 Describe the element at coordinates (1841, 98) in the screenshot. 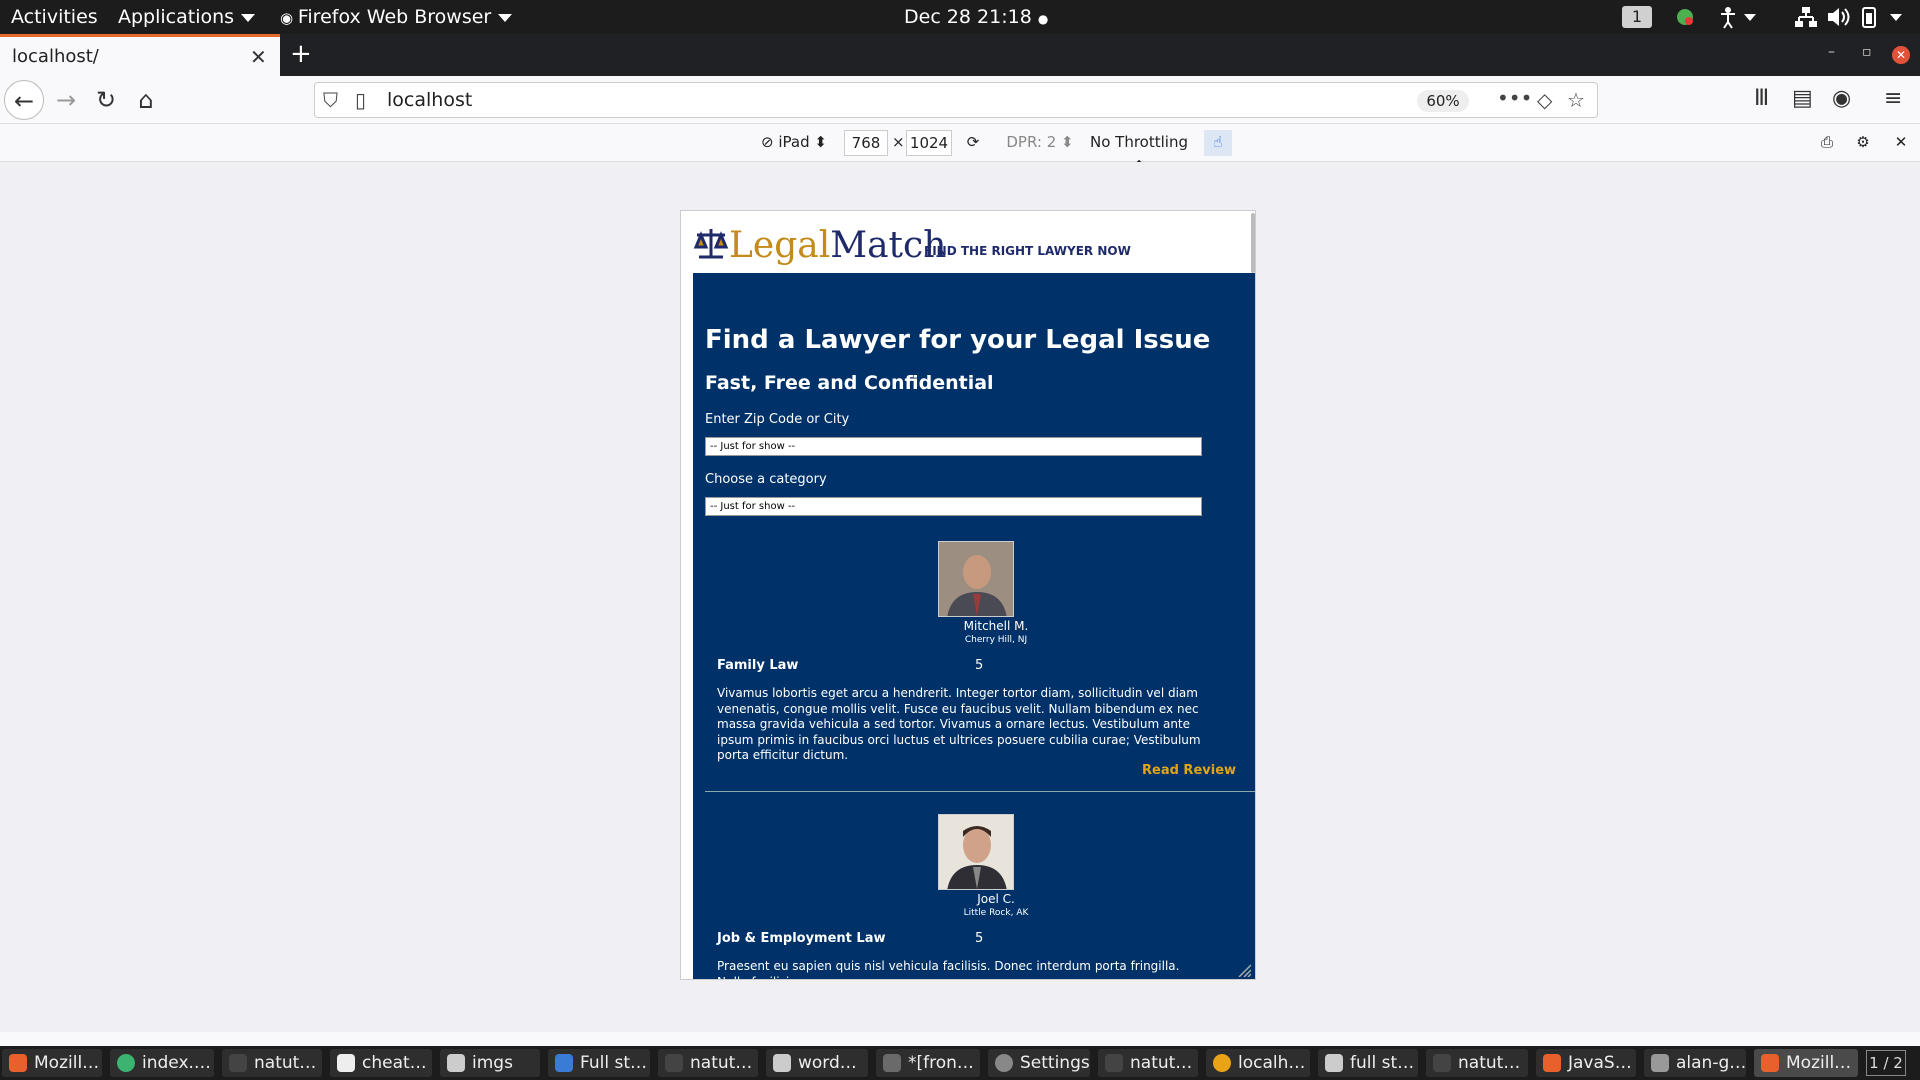

I see `account-icon: ◉` at that location.